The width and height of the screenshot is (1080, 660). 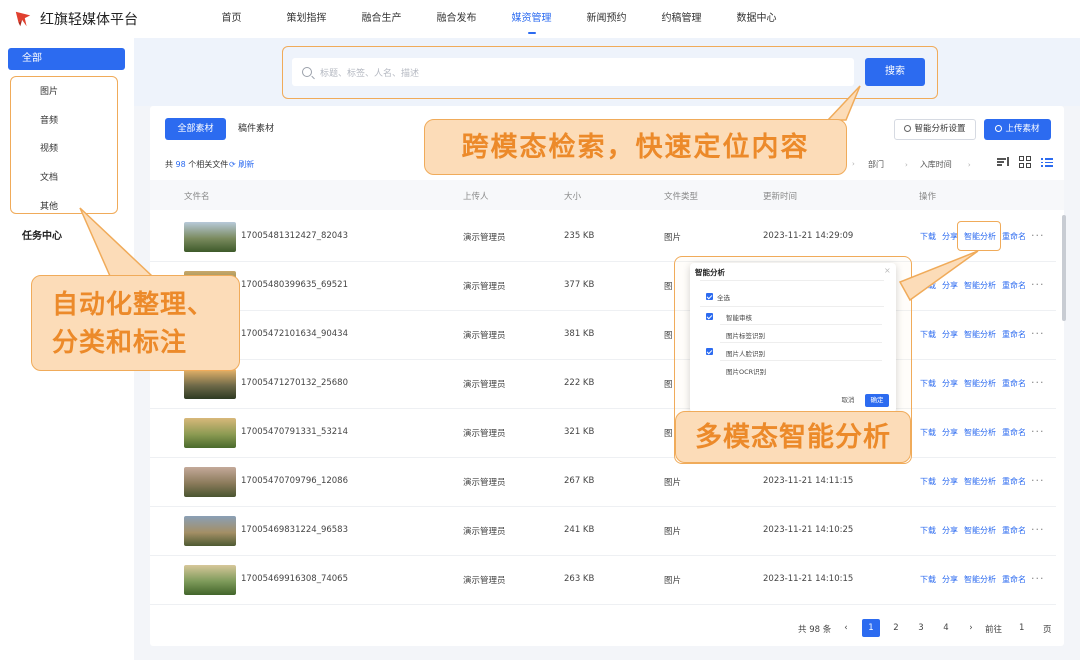 I want to click on file-name: 17005471270132_25680, so click(x=294, y=383).